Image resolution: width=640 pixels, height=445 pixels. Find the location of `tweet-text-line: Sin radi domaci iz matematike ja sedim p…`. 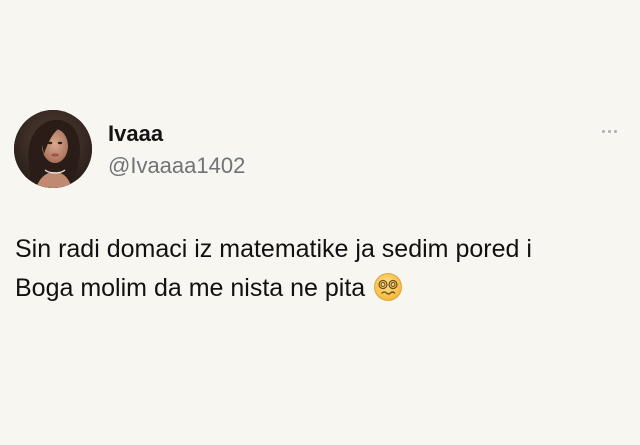

tweet-text-line: Sin radi domaci iz matematike ja sedim p… is located at coordinates (273, 249).